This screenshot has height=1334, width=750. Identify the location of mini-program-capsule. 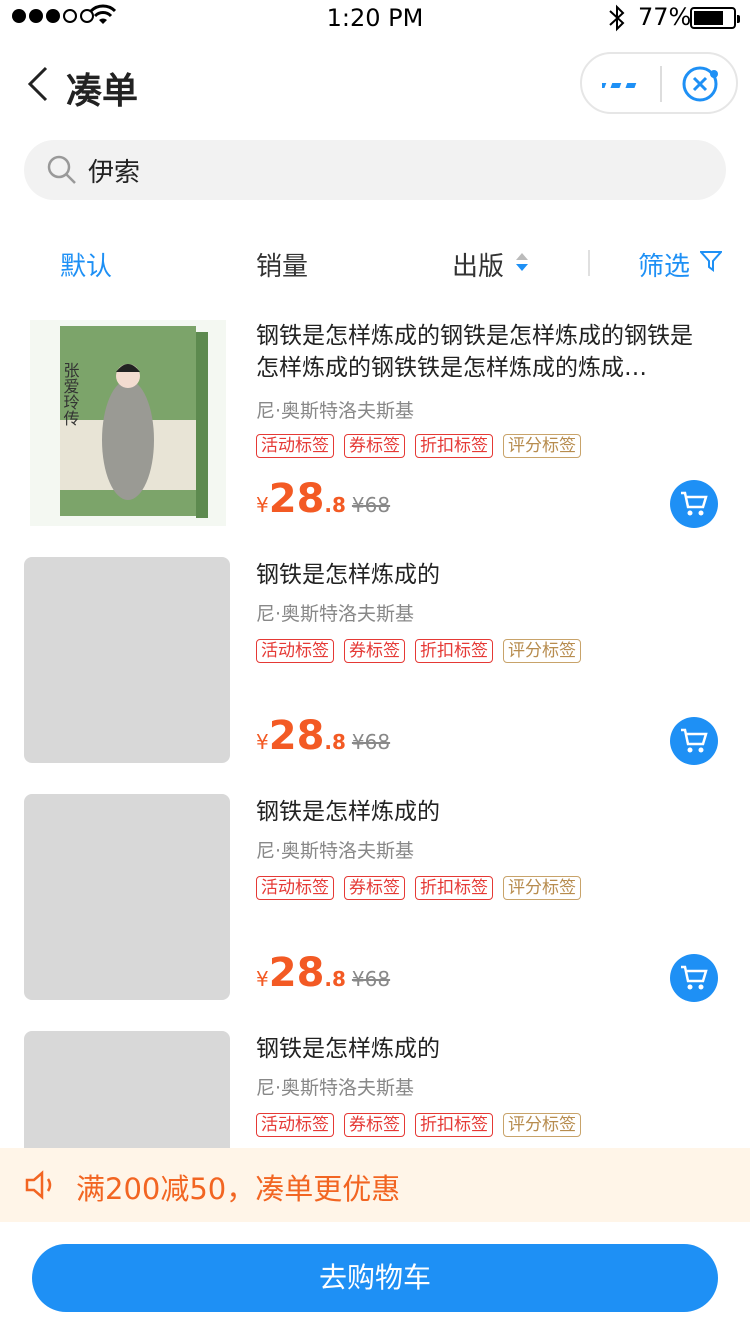
(659, 83).